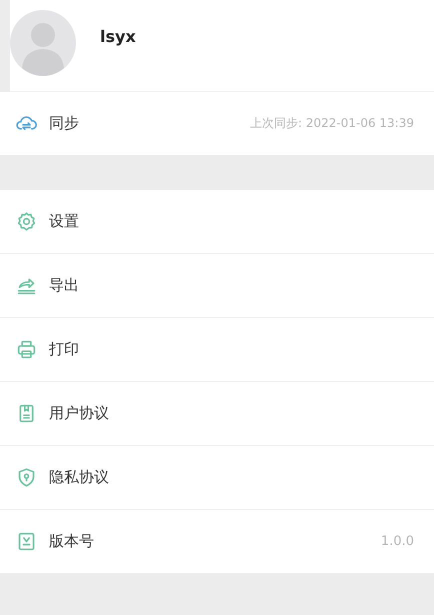  I want to click on sync-row: 同步 上次同步: 2022-01-06 13:39, so click(217, 123).